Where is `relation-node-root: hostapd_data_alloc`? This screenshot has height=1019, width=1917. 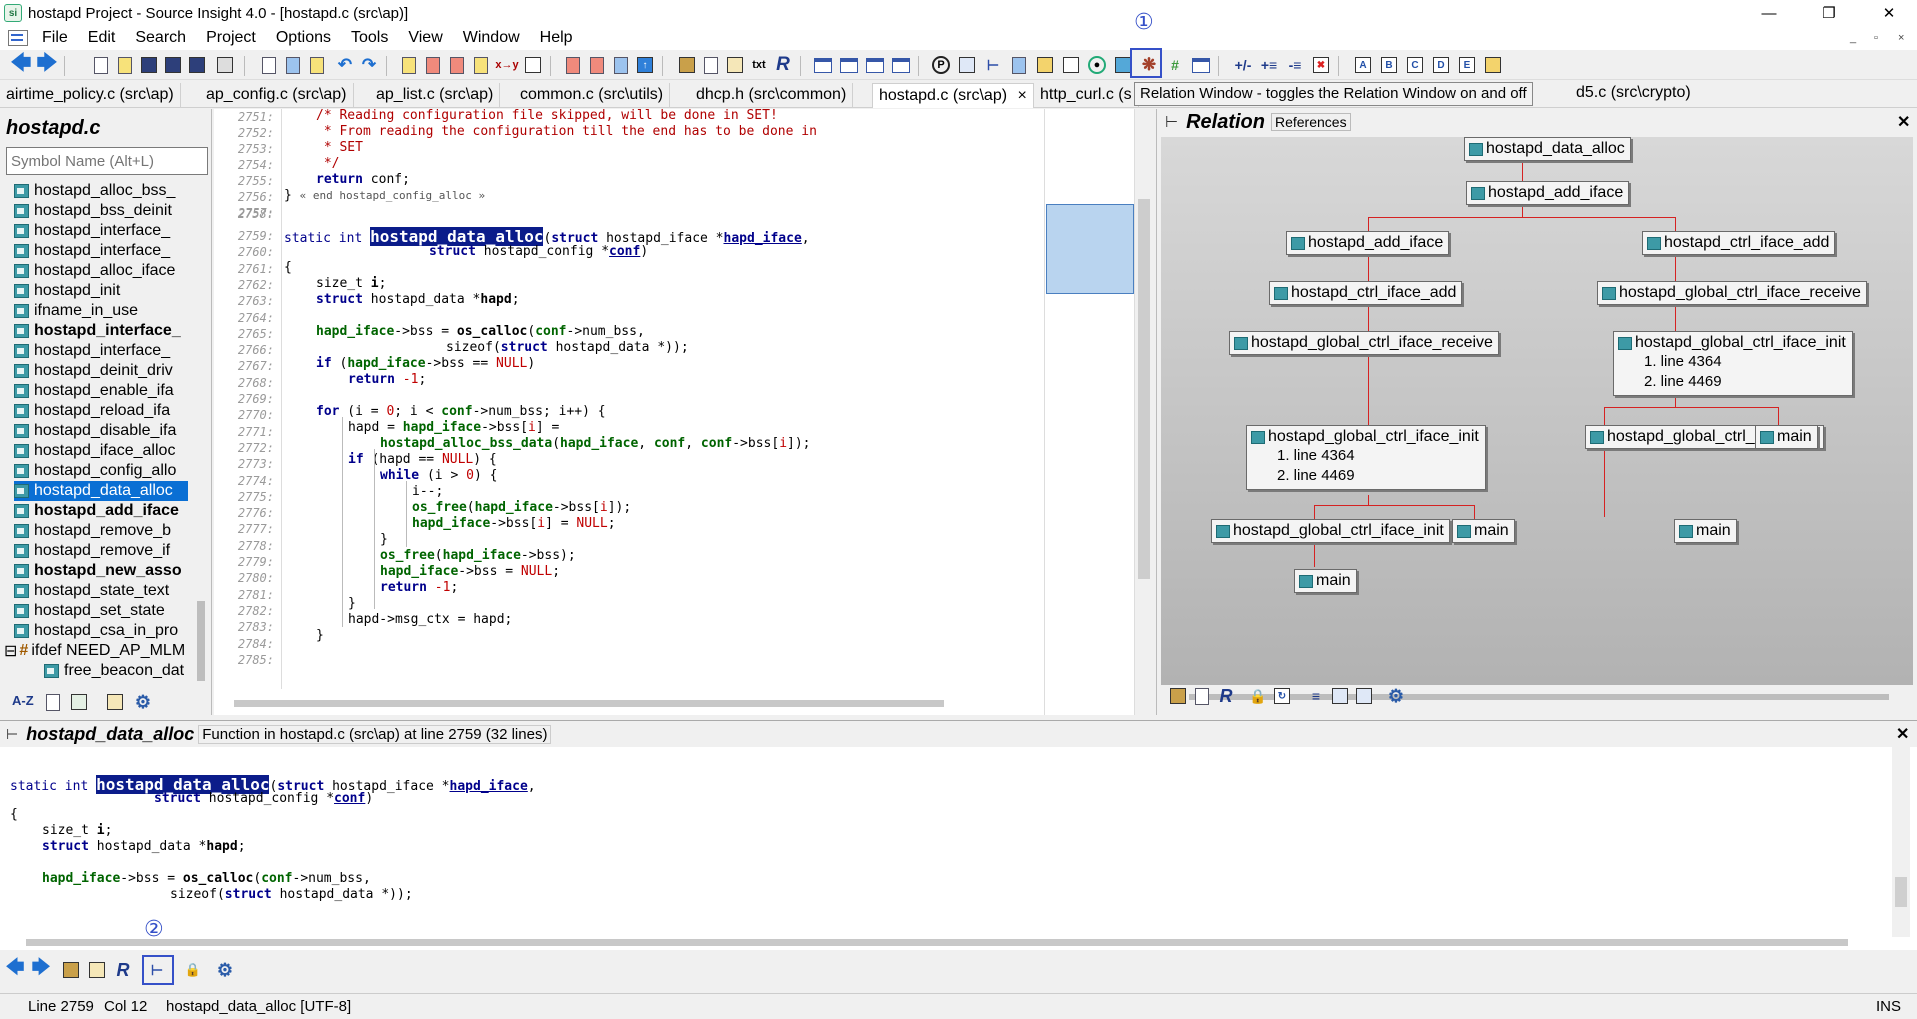
relation-node-root: hostapd_data_alloc is located at coordinates (1547, 149).